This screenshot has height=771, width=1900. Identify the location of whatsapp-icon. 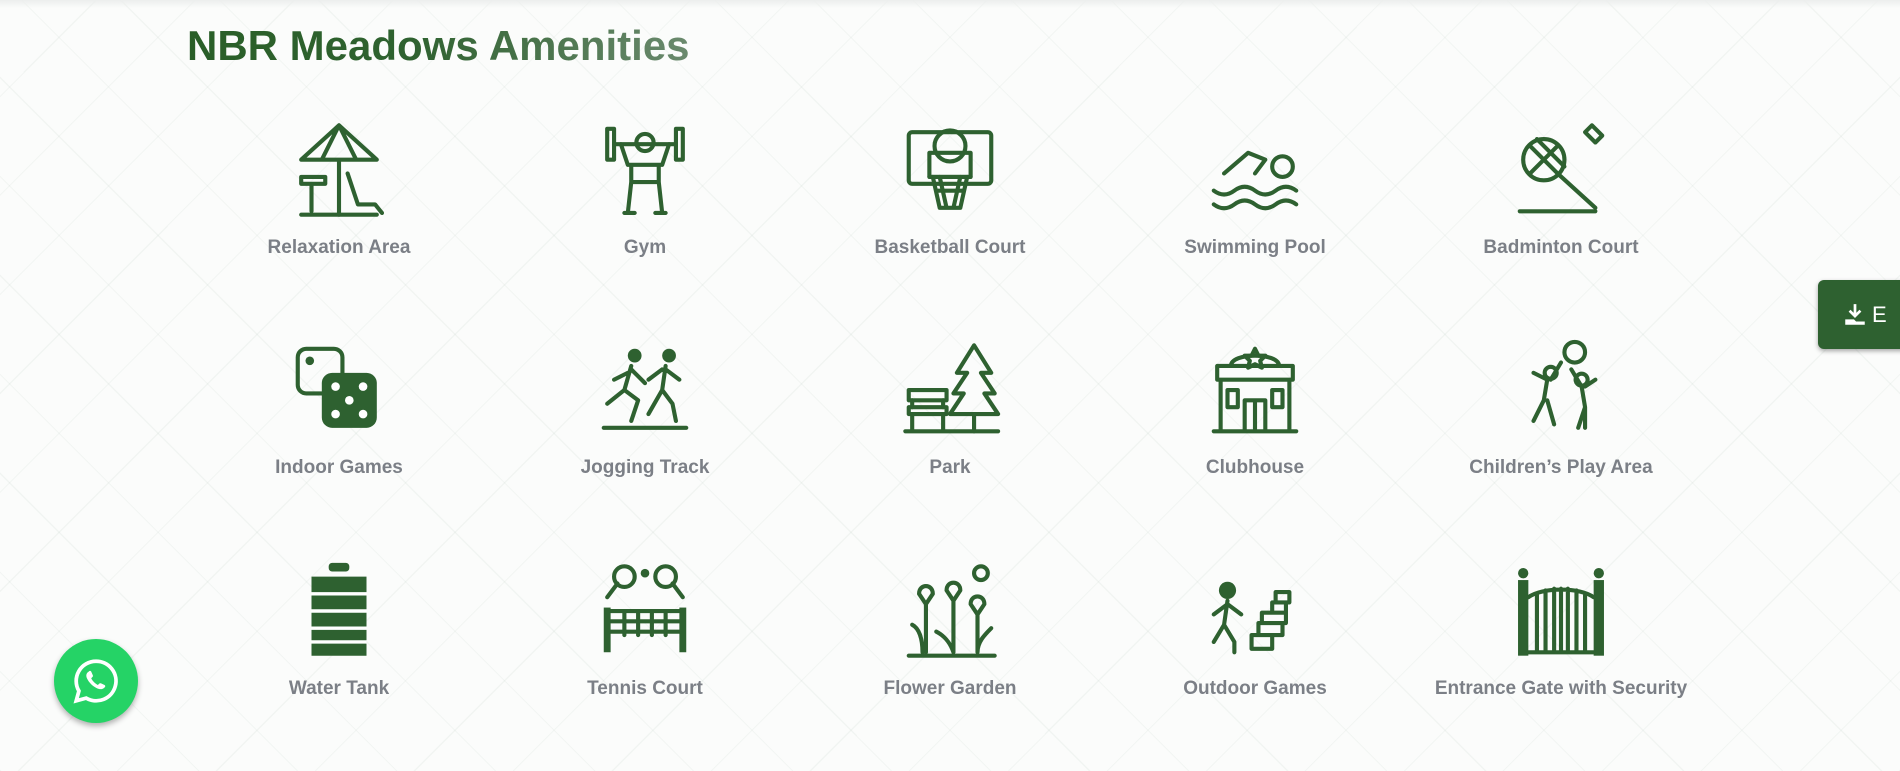
(95, 681).